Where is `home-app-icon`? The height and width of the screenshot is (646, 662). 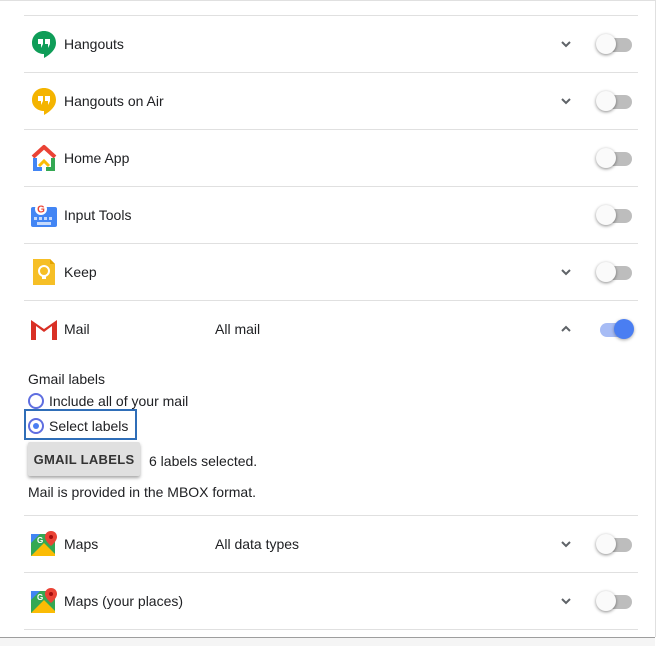
home-app-icon is located at coordinates (44, 158).